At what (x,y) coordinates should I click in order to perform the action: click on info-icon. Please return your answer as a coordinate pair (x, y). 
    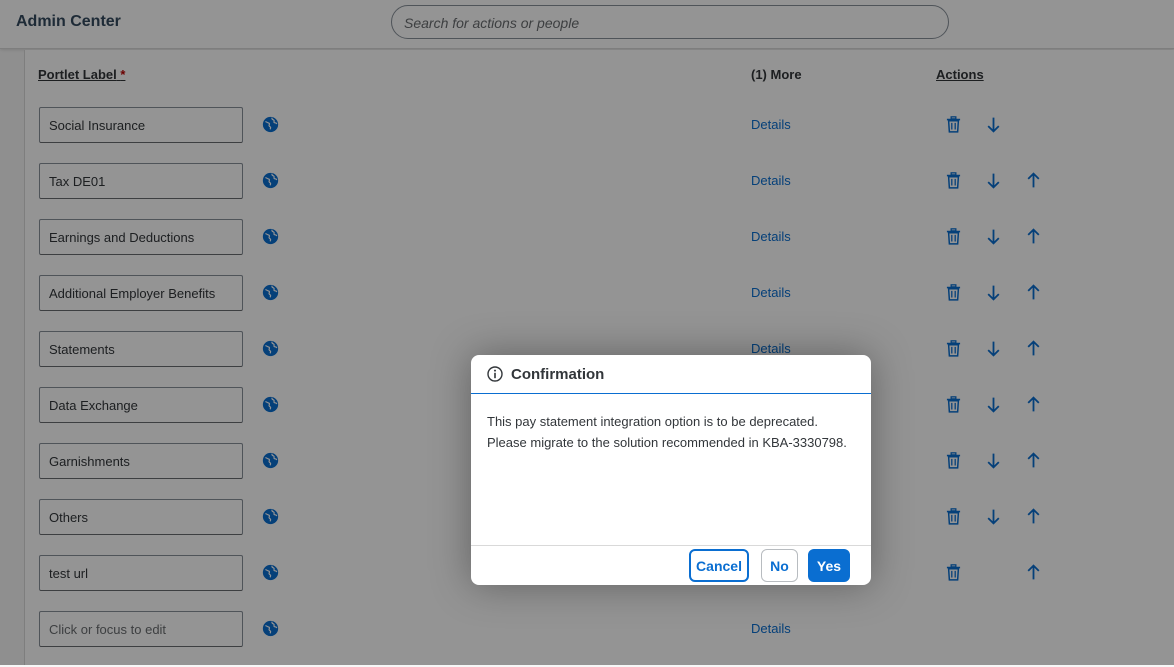
    Looking at the image, I should click on (495, 374).